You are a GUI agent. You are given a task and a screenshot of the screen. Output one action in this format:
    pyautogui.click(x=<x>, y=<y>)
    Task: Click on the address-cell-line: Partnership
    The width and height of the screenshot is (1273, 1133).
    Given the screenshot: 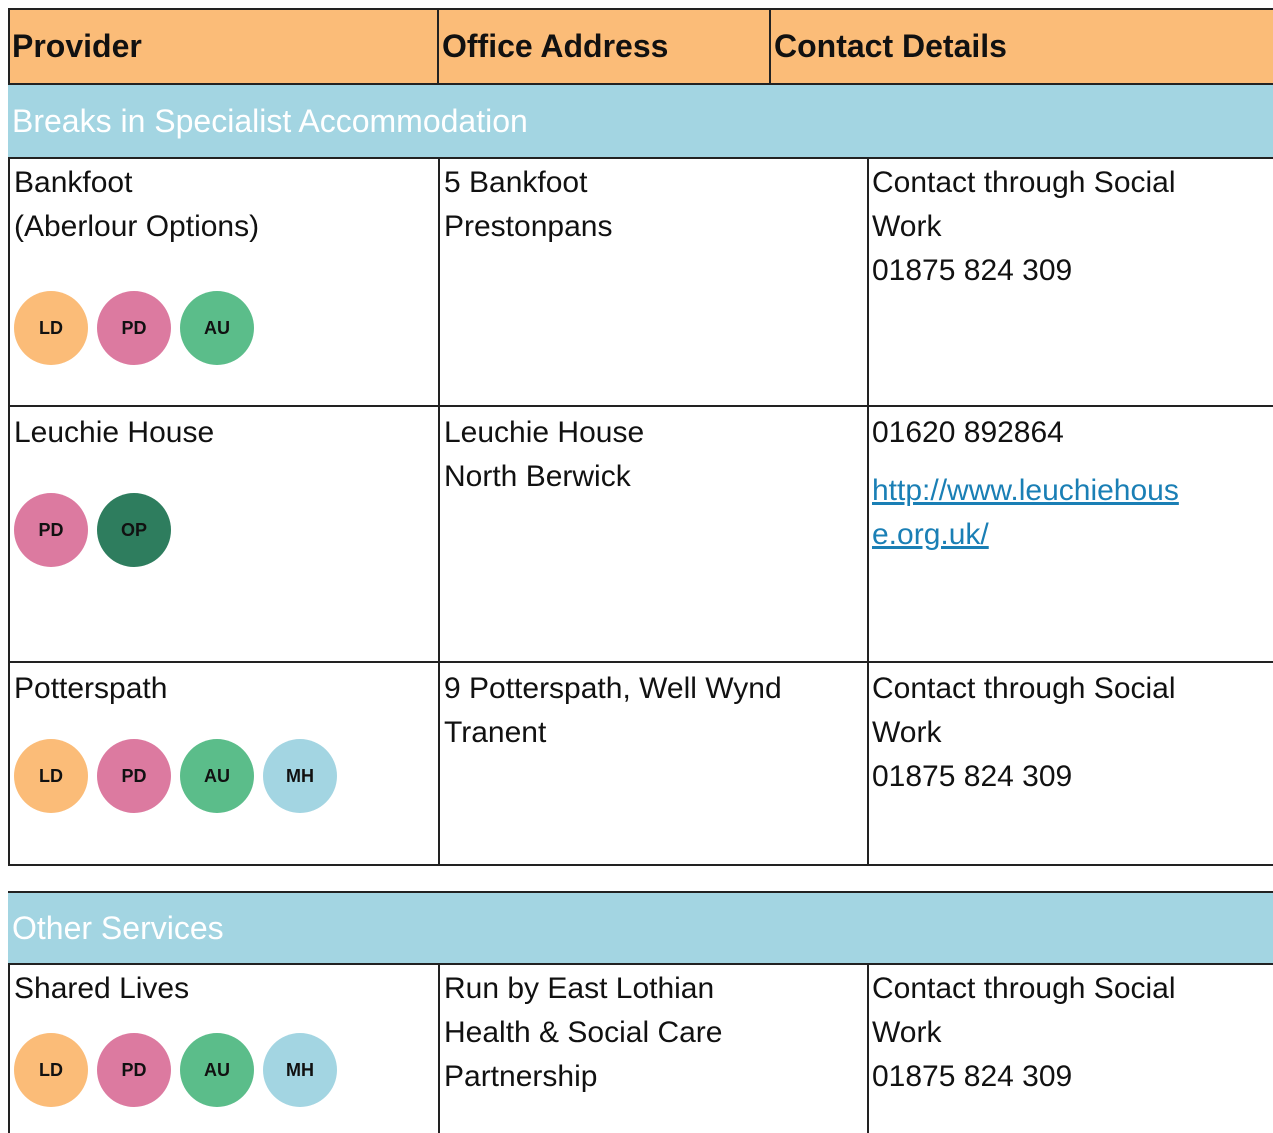 What is the action you would take?
    pyautogui.click(x=521, y=1076)
    